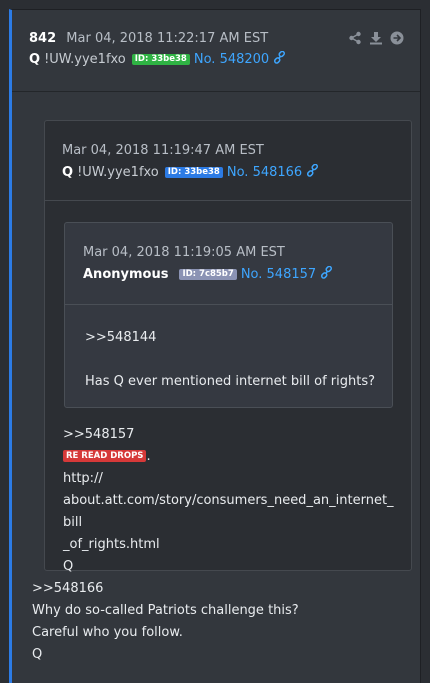 This screenshot has width=430, height=683. What do you see at coordinates (287, 273) in the screenshot?
I see `nested-post-number-link: No. 548157` at bounding box center [287, 273].